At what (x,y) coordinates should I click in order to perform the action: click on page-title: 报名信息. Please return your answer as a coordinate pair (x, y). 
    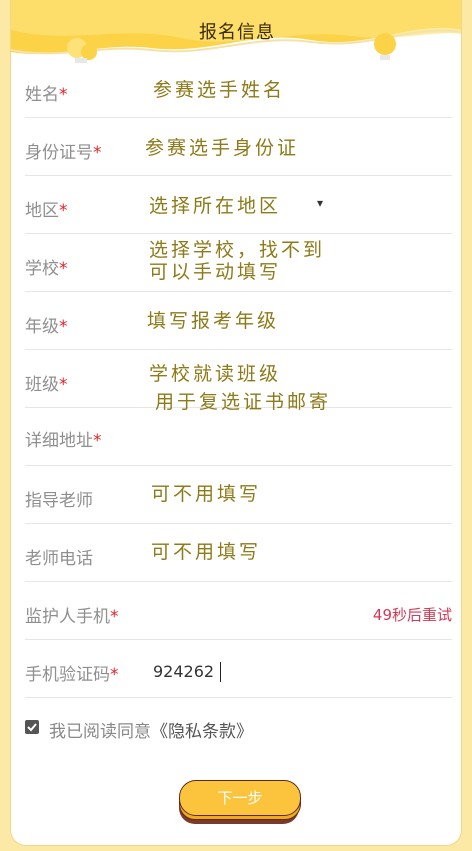
    Looking at the image, I should click on (237, 32).